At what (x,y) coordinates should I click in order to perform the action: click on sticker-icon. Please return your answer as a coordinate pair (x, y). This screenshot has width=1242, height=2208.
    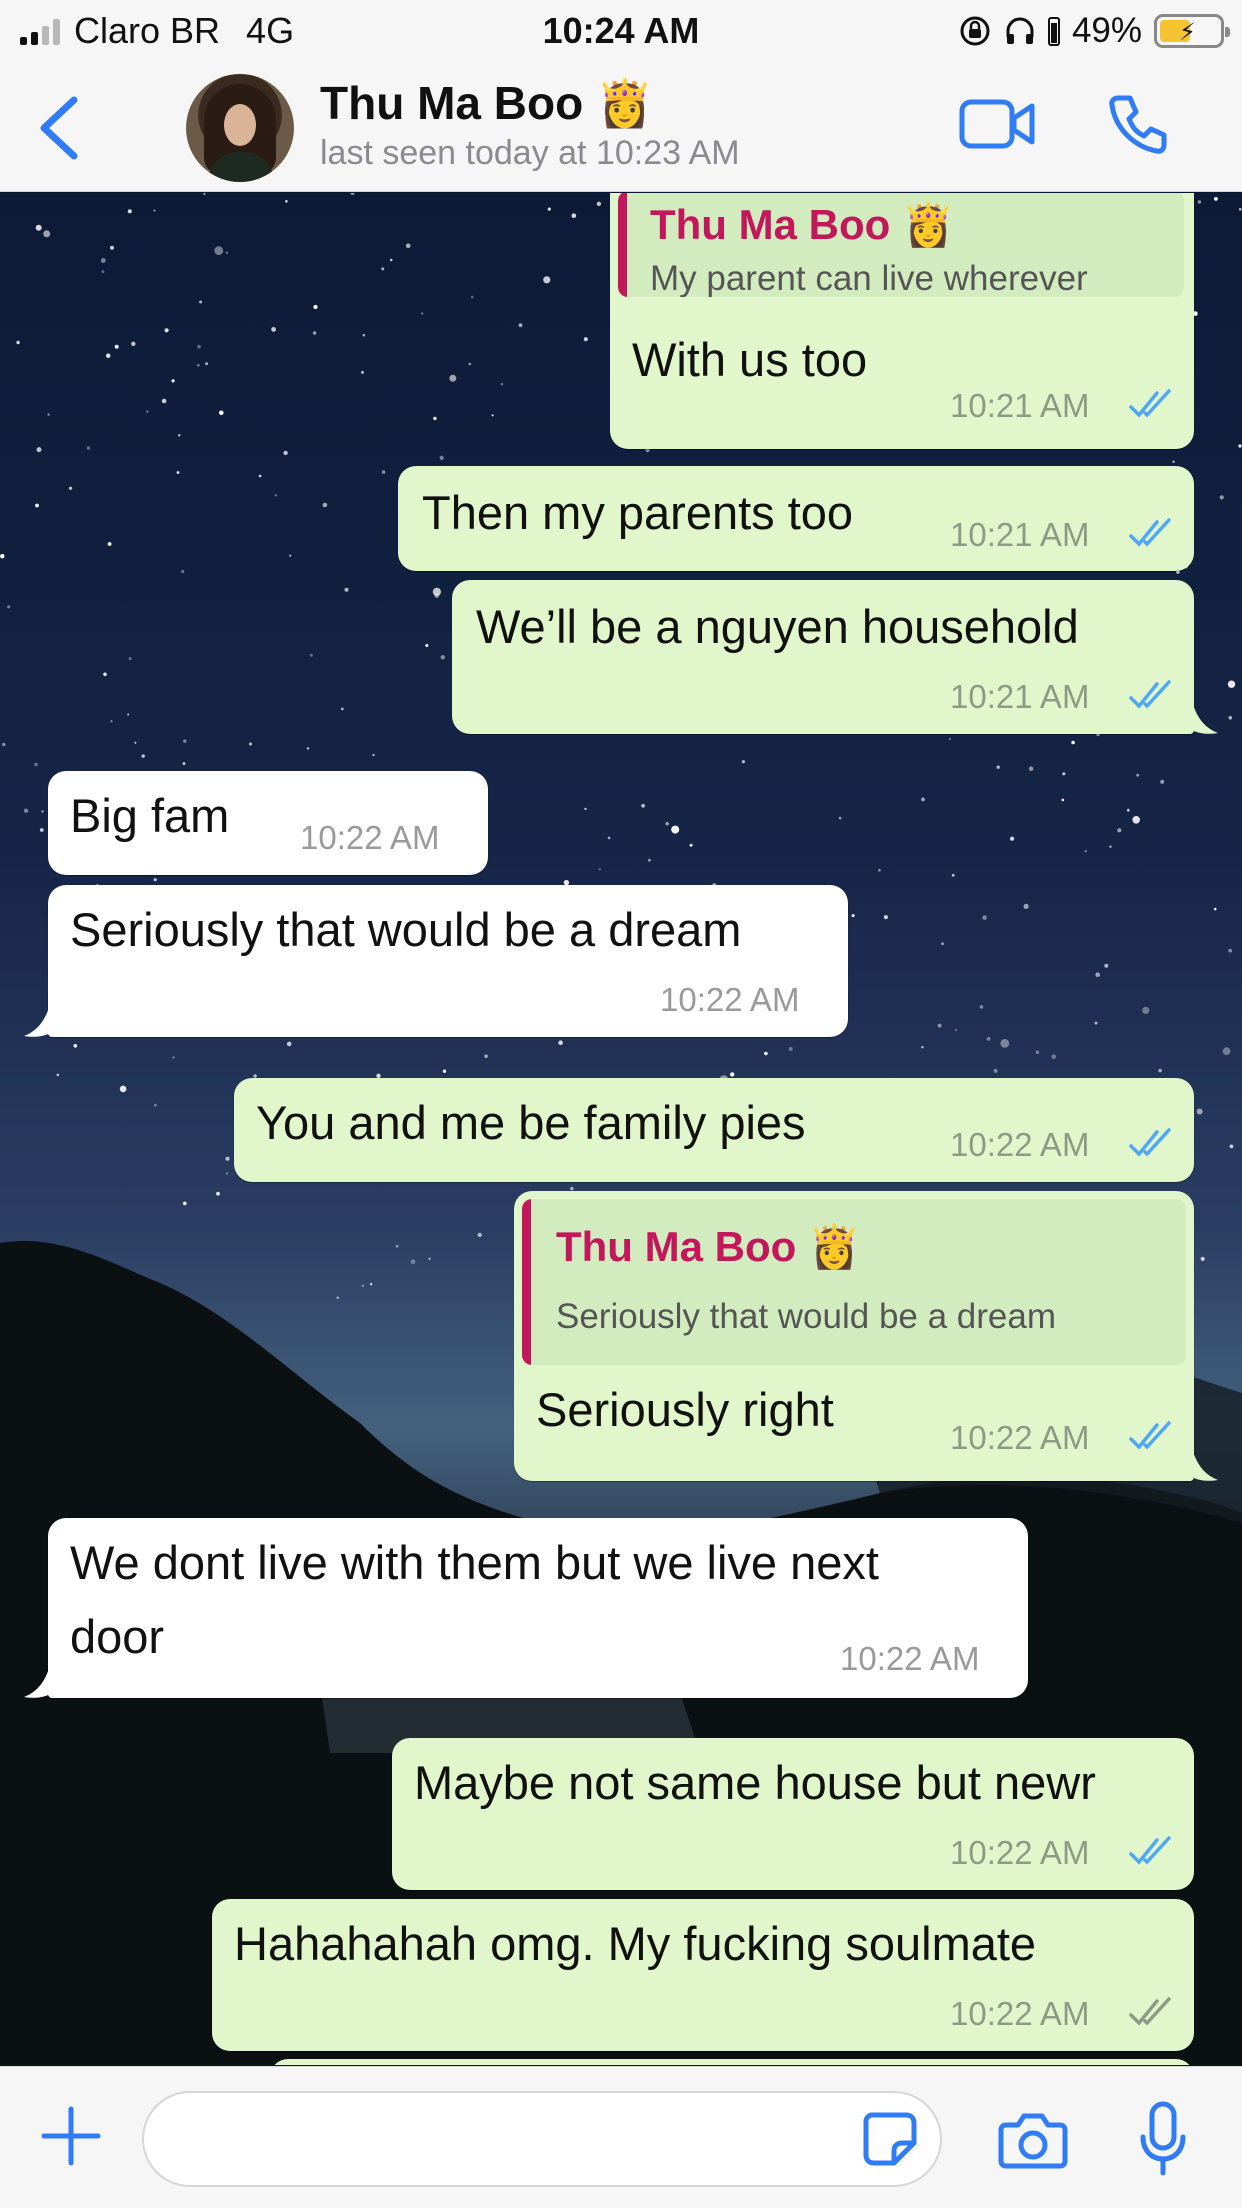
    Looking at the image, I should click on (890, 2139).